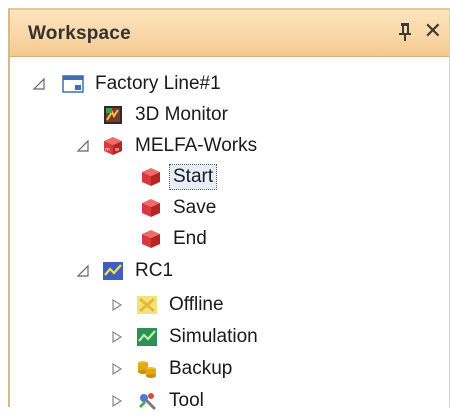  What do you see at coordinates (113, 271) in the screenshot?
I see `robot-controller-icon` at bounding box center [113, 271].